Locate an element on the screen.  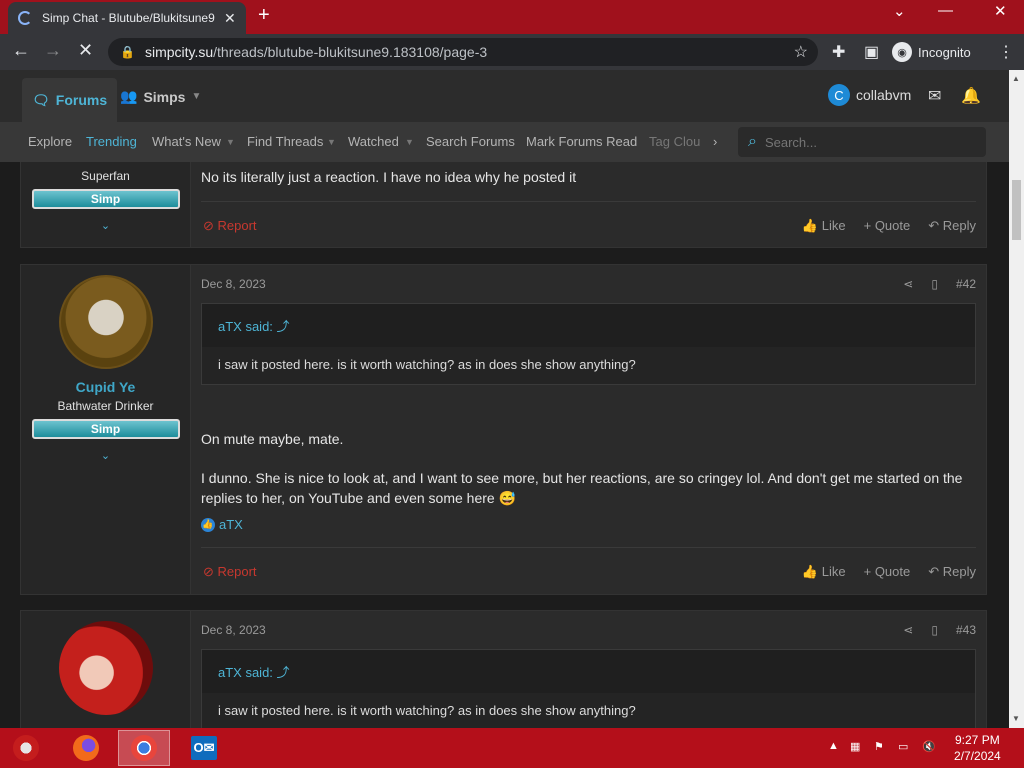
tab-search-icon: ⌄ is located at coordinates (899, 11).